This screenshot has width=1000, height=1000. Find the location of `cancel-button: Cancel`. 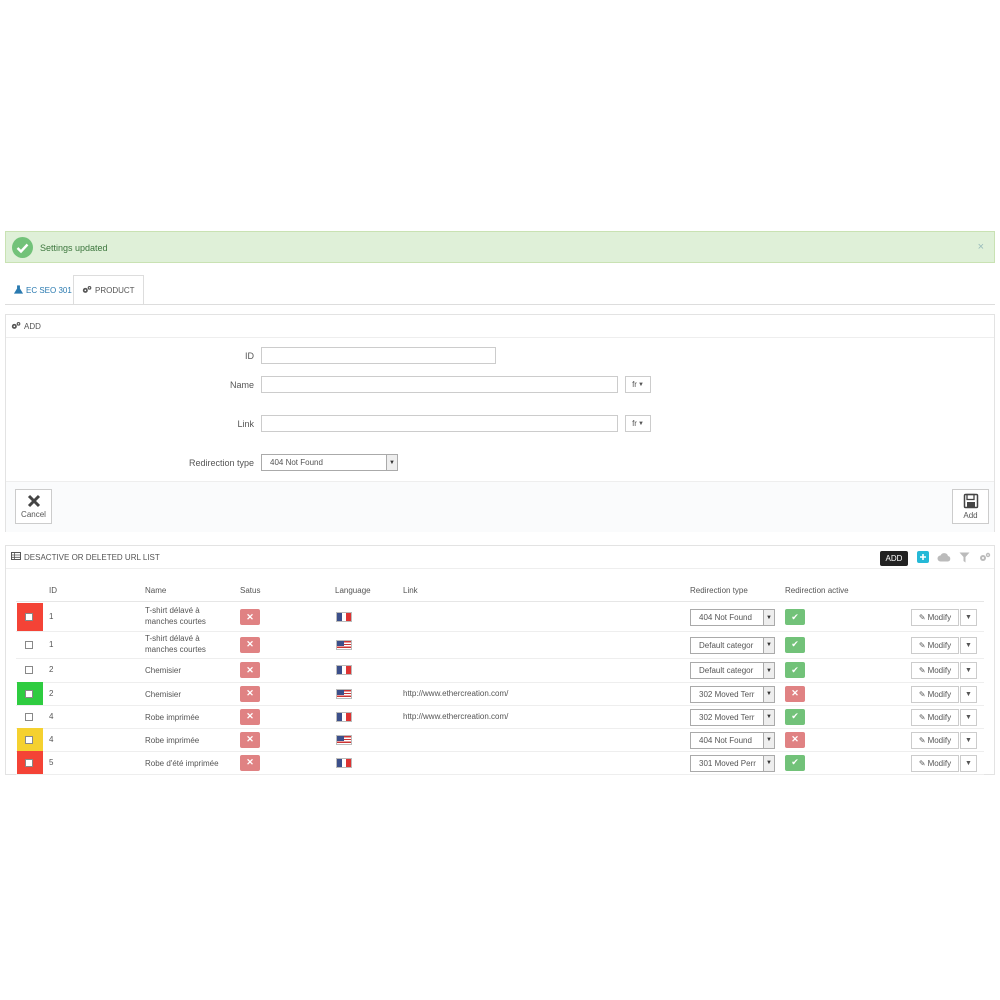

cancel-button: Cancel is located at coordinates (33, 506).